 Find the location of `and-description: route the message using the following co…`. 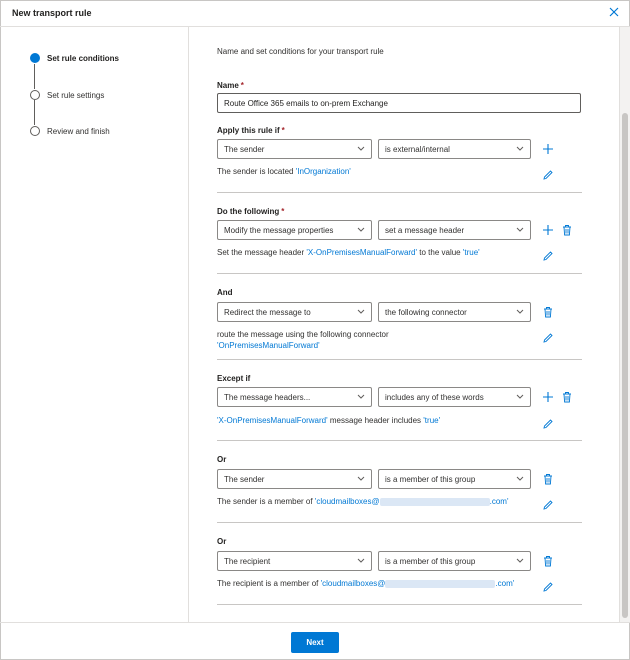

and-description: route the message using the following co… is located at coordinates (303, 334).